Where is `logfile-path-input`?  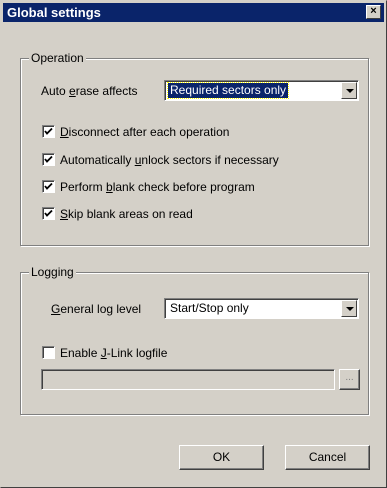
logfile-path-input is located at coordinates (188, 379).